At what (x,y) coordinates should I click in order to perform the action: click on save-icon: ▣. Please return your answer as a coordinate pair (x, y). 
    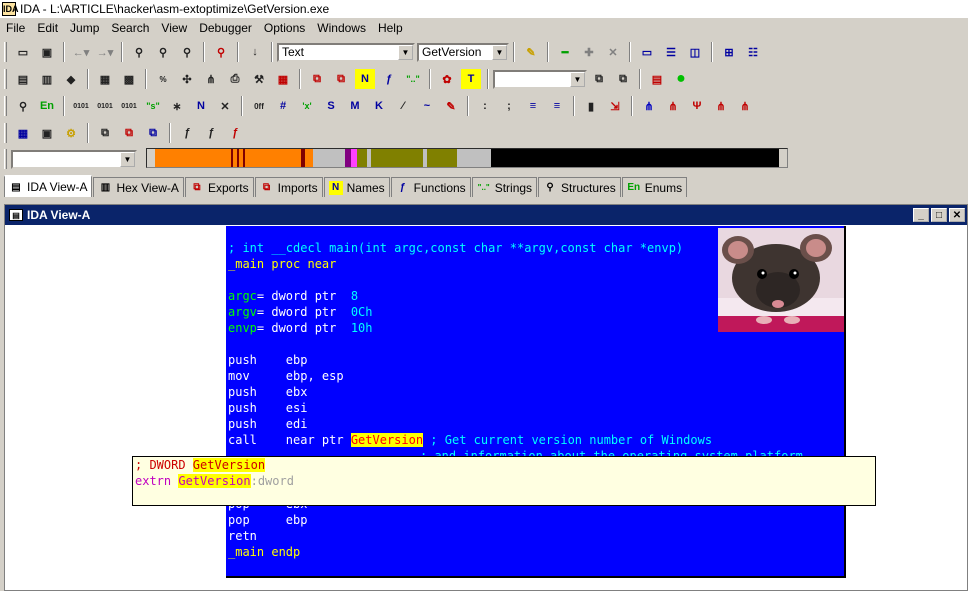
    Looking at the image, I should click on (47, 52).